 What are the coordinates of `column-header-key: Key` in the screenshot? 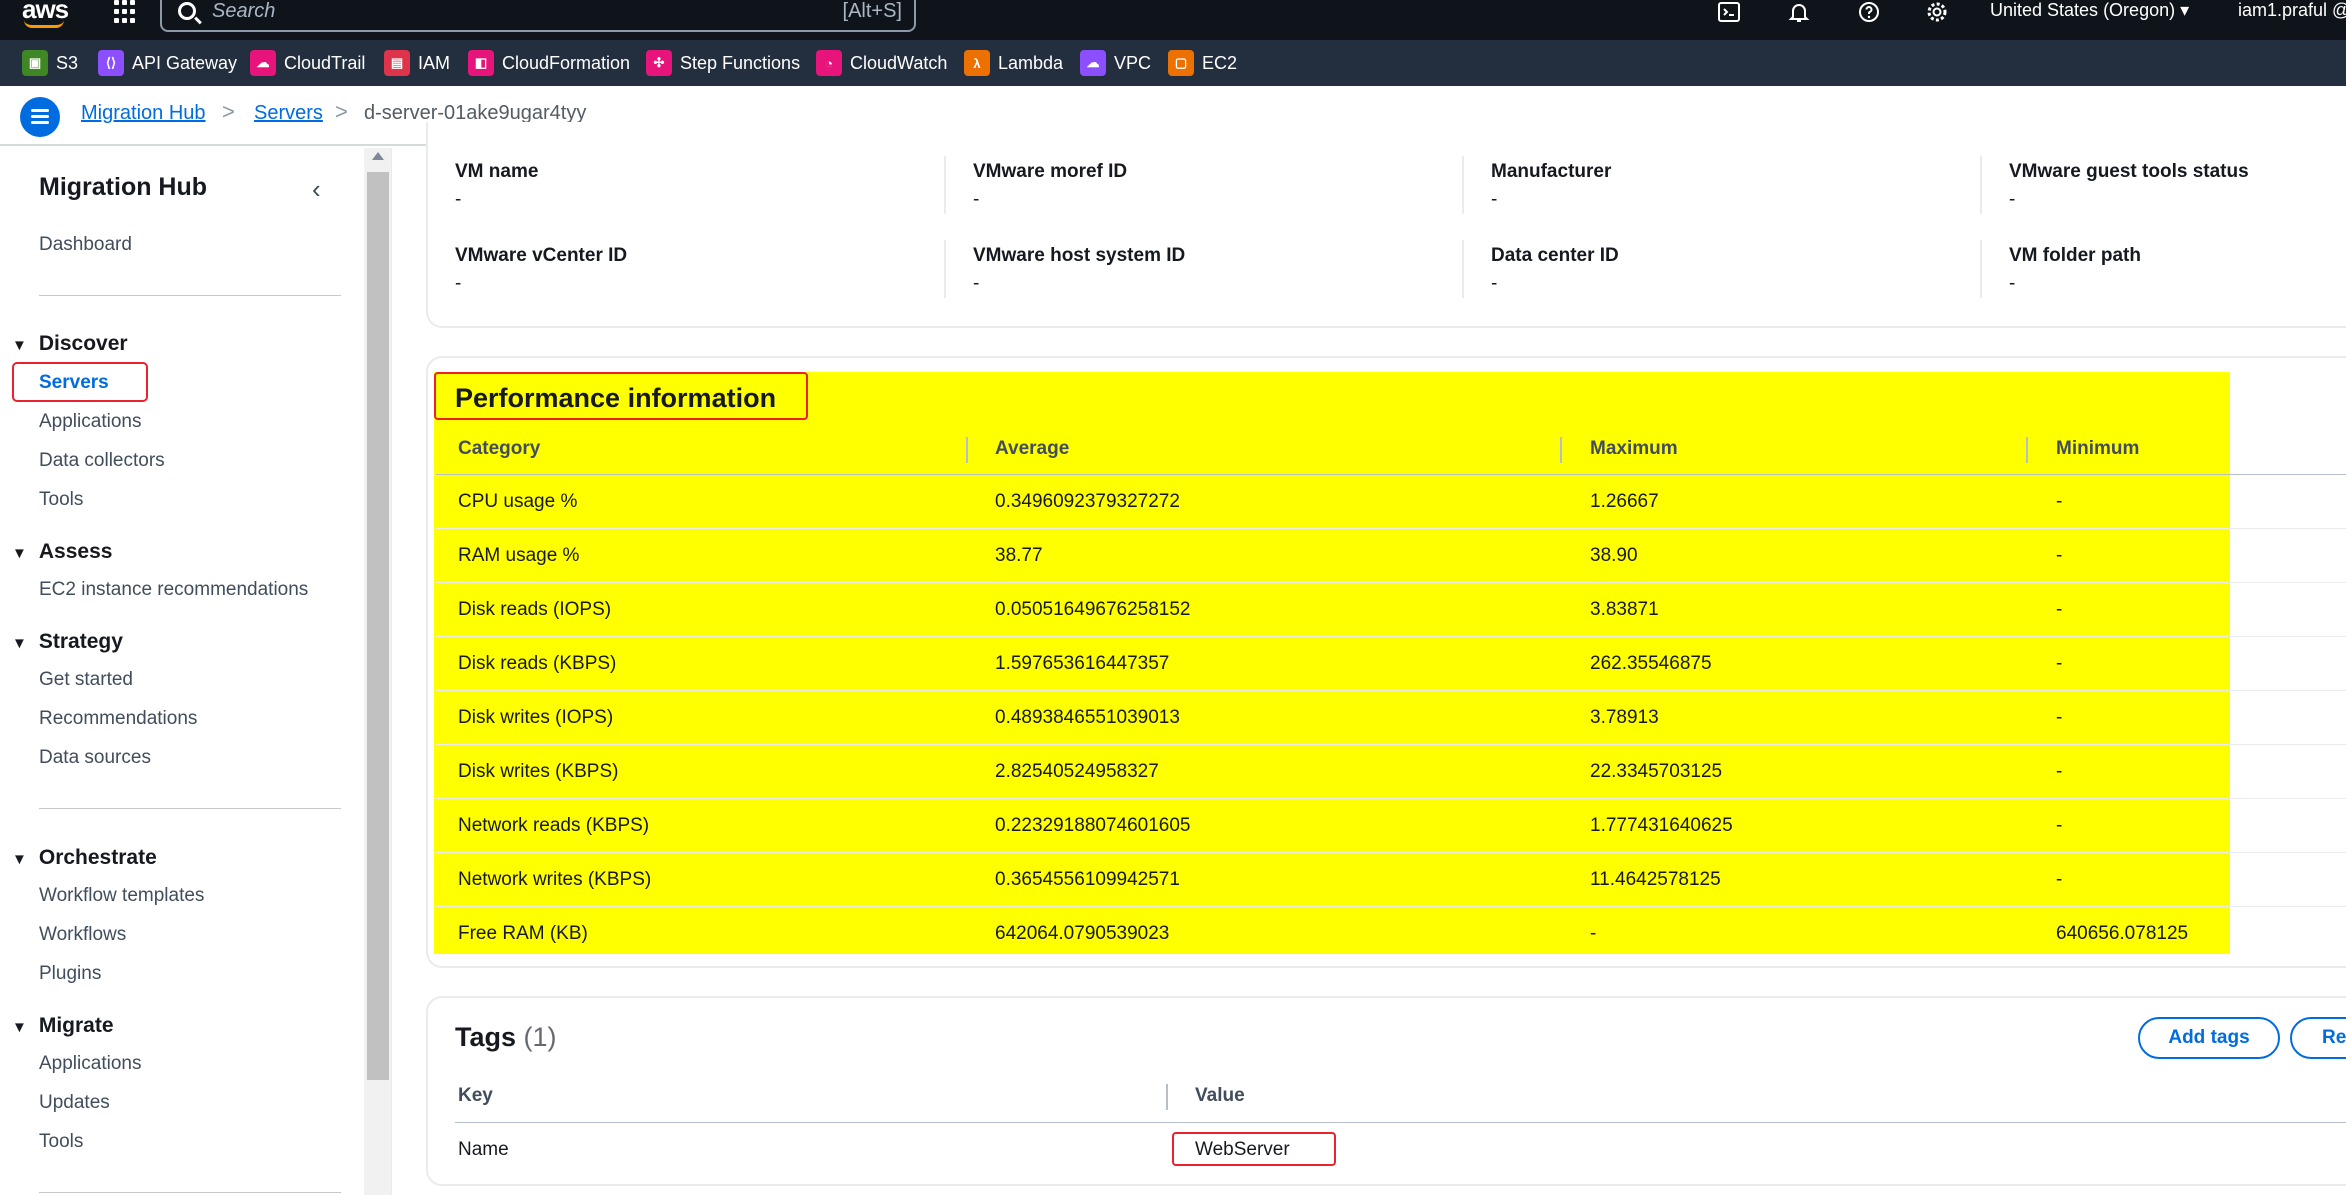 It's located at (475, 1095).